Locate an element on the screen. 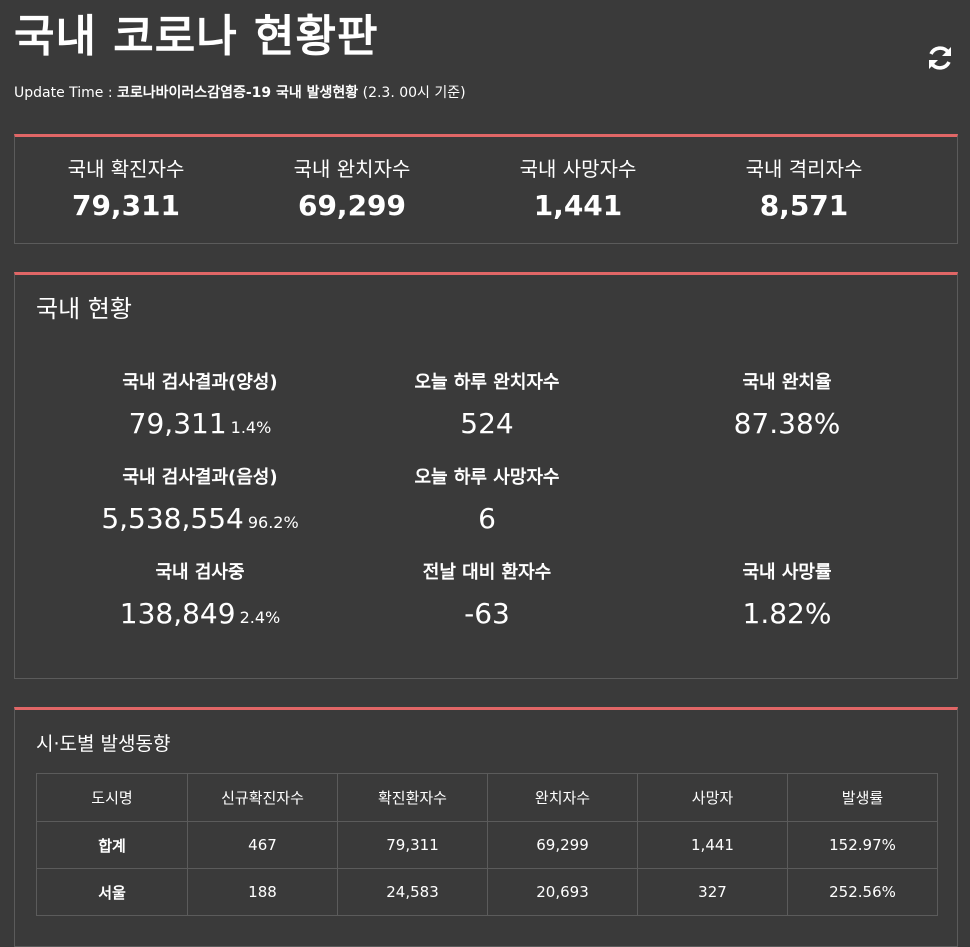 This screenshot has height=947, width=970. col-new-confirmed: 신규확진자수 is located at coordinates (262, 797).